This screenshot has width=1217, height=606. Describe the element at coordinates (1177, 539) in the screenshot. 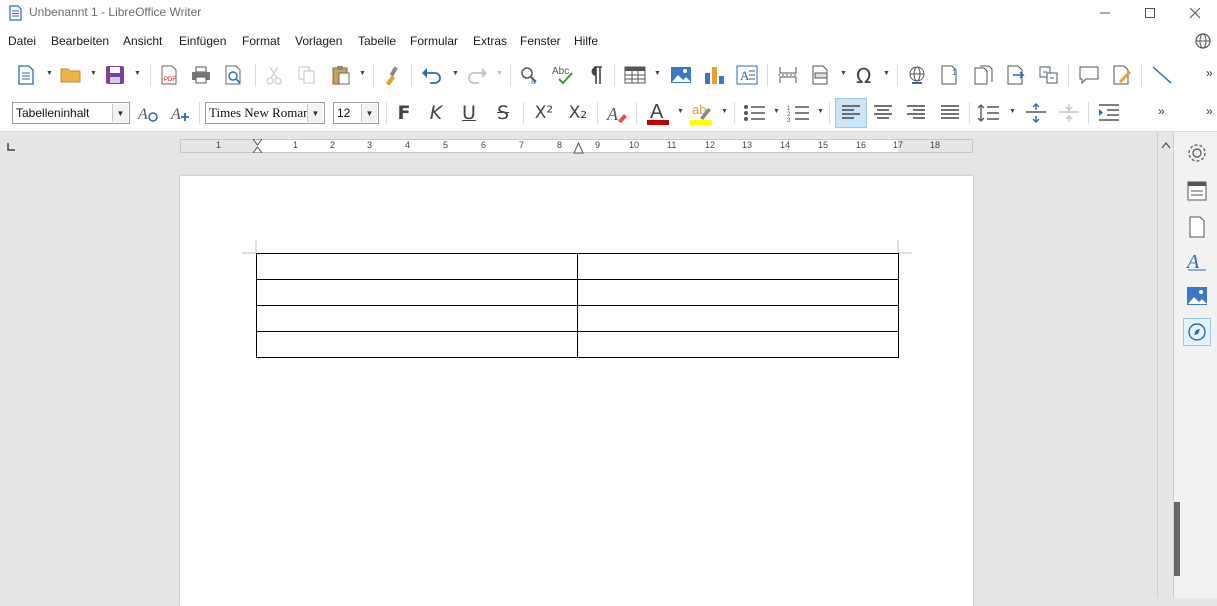

I see `sidebar-collapse-handle` at that location.